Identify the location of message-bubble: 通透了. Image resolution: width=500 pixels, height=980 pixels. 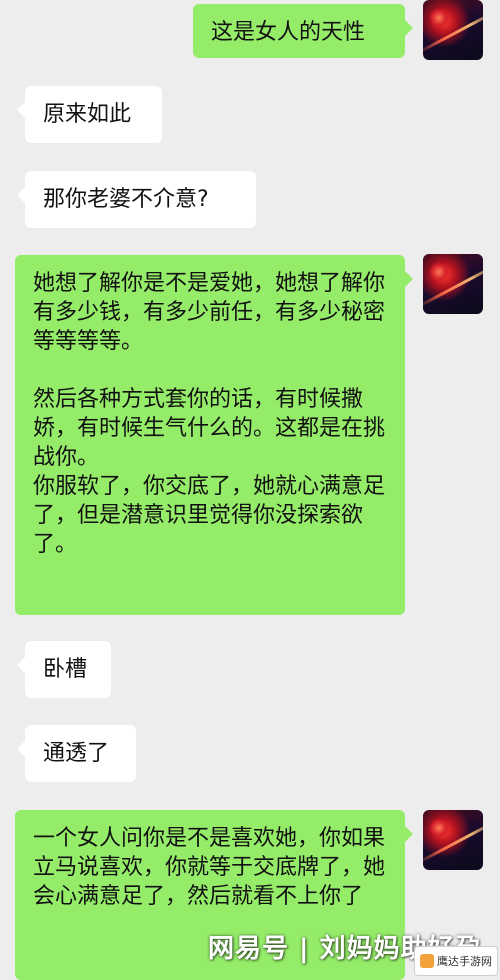
(76, 753).